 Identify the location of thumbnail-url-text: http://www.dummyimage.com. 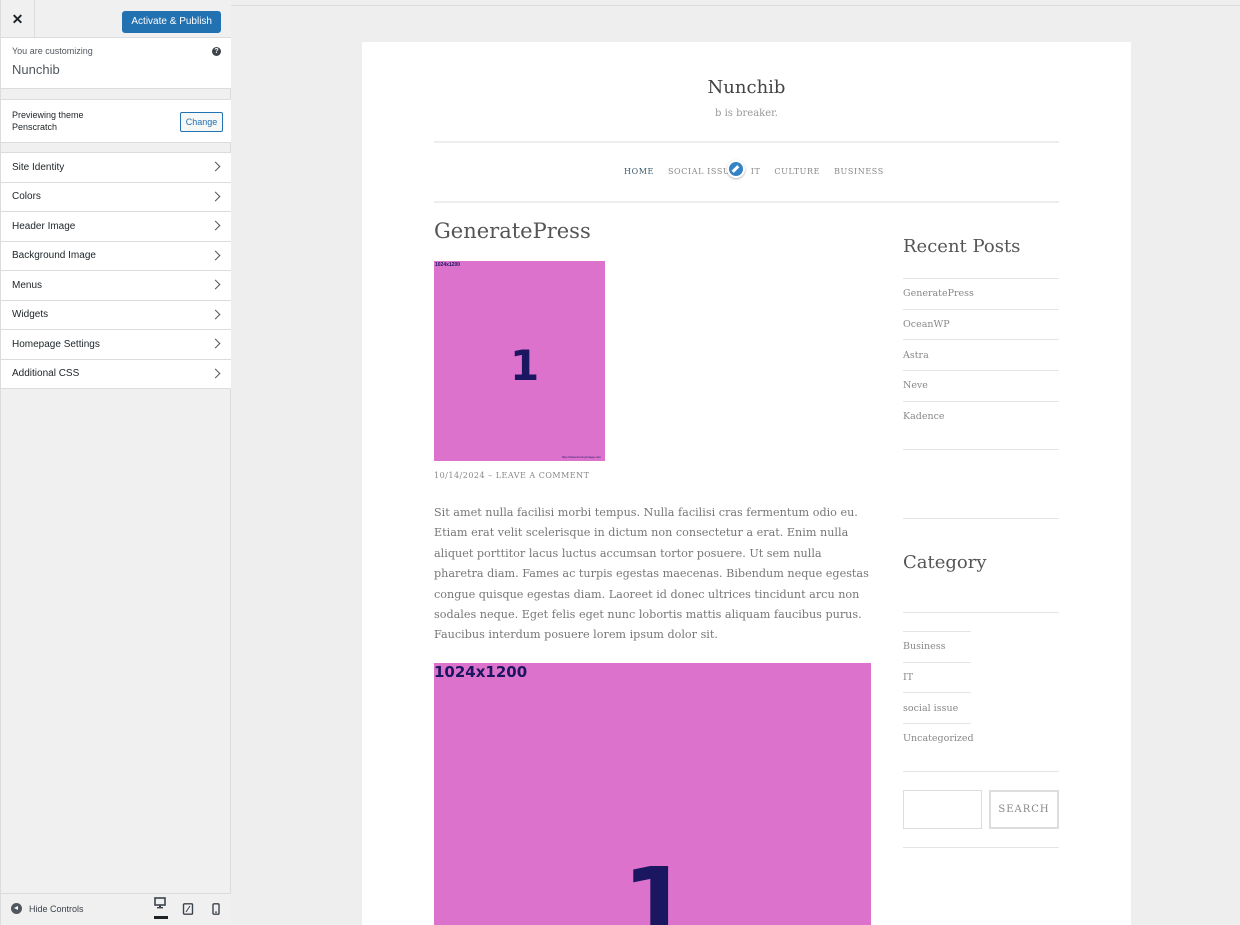
(581, 457).